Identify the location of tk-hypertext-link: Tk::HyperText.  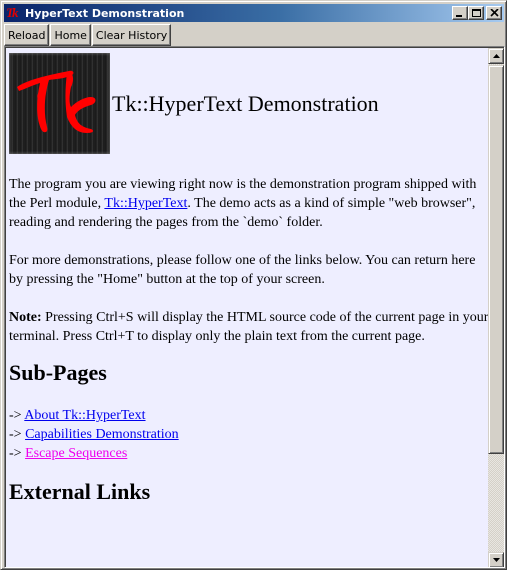
(145, 203).